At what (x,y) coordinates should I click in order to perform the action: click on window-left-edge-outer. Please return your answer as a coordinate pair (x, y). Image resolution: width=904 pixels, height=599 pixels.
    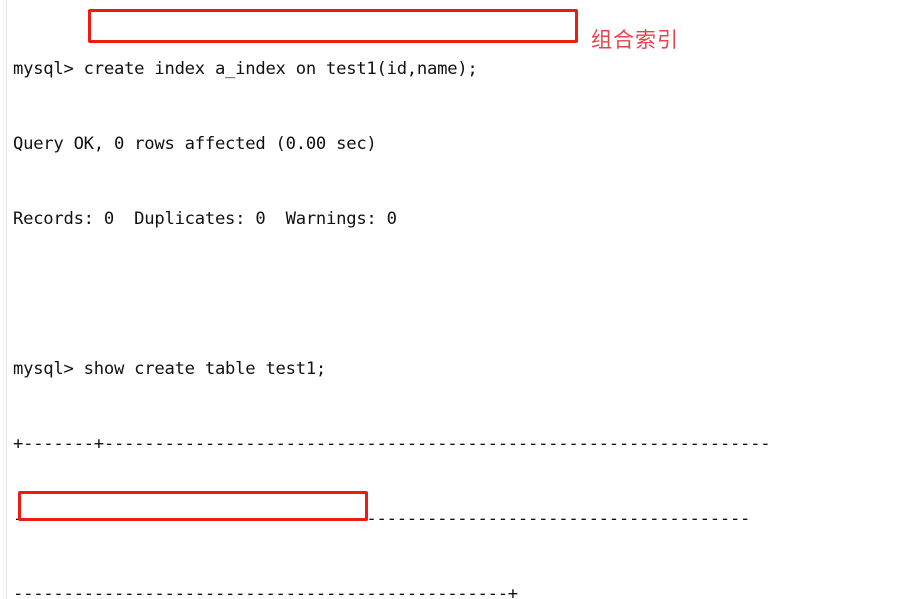
    Looking at the image, I should click on (3, 299).